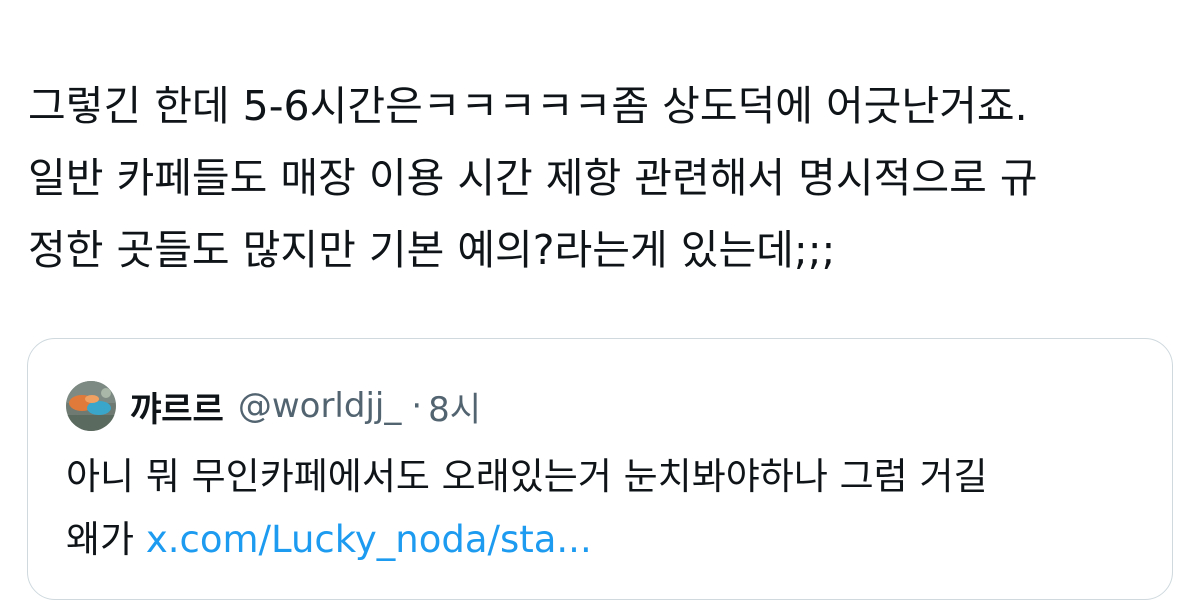 The height and width of the screenshot is (605, 1200). I want to click on quoted-tweet-header: 꺄르르 @worldjj_ · 8시, so click(273, 406).